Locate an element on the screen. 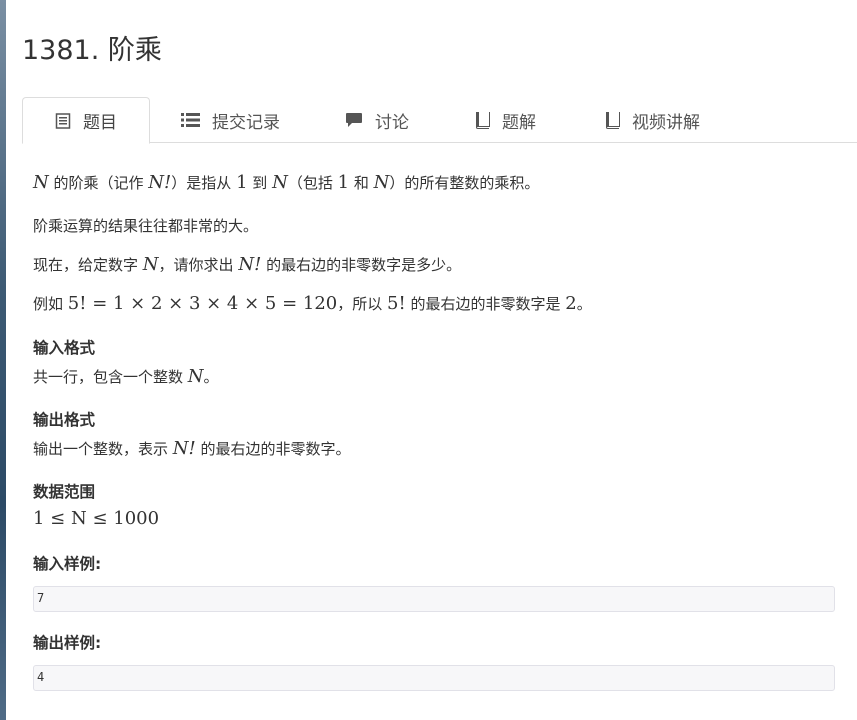 Image resolution: width=857 pixels, height=720 pixels. output-format-text: 输出一个整数，表示 N! 的最右边的非零数字。 is located at coordinates (192, 448).